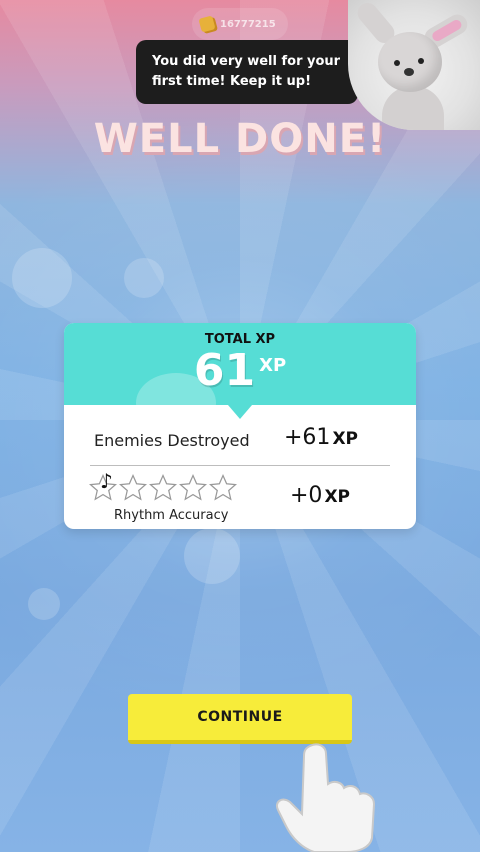  What do you see at coordinates (240, 139) in the screenshot?
I see `page-title: WELL DONE!` at bounding box center [240, 139].